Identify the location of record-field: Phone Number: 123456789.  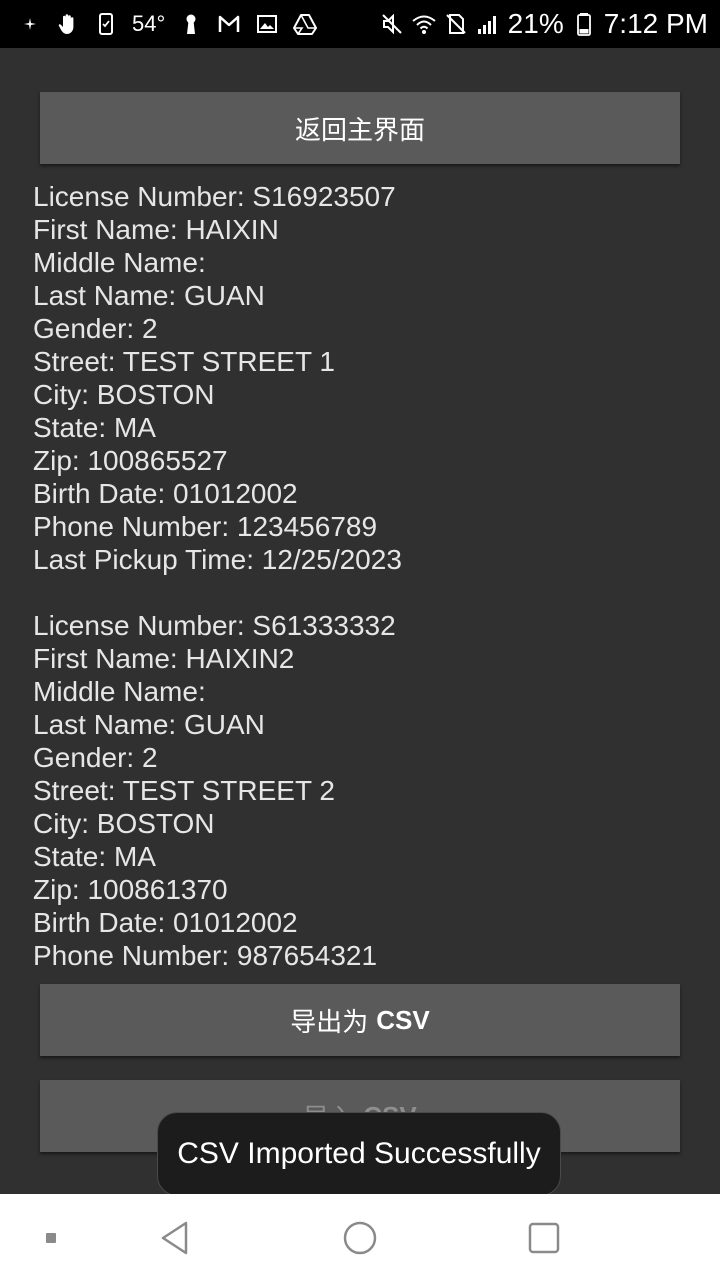
(205, 526).